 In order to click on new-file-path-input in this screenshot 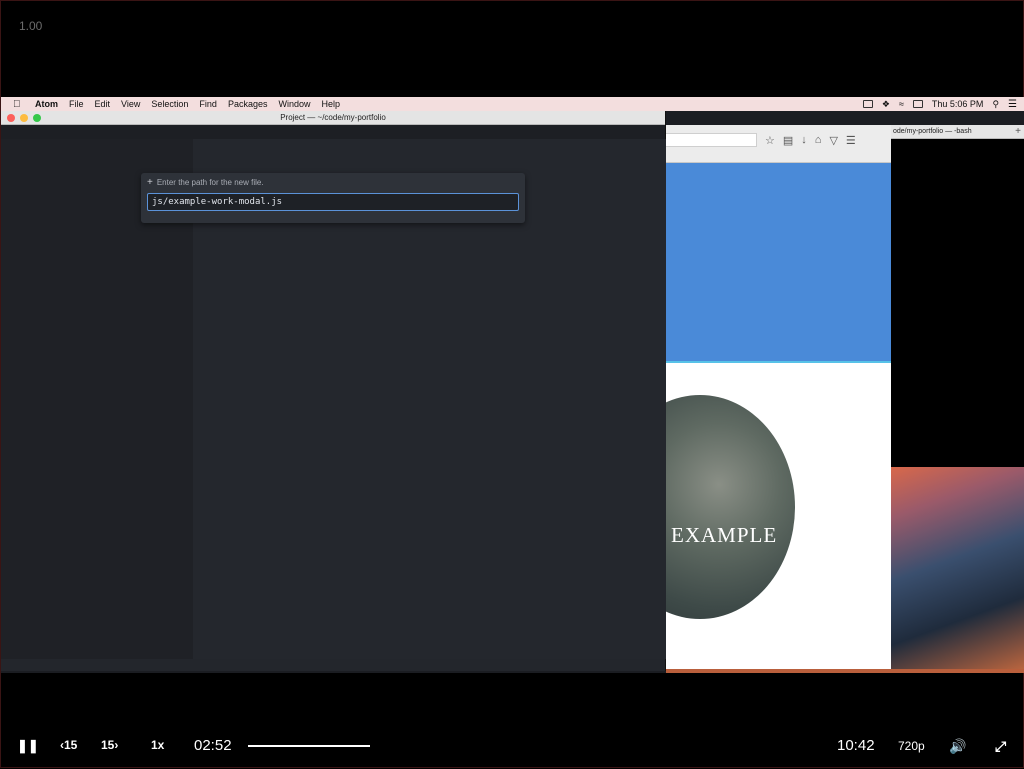, I will do `click(333, 202)`.